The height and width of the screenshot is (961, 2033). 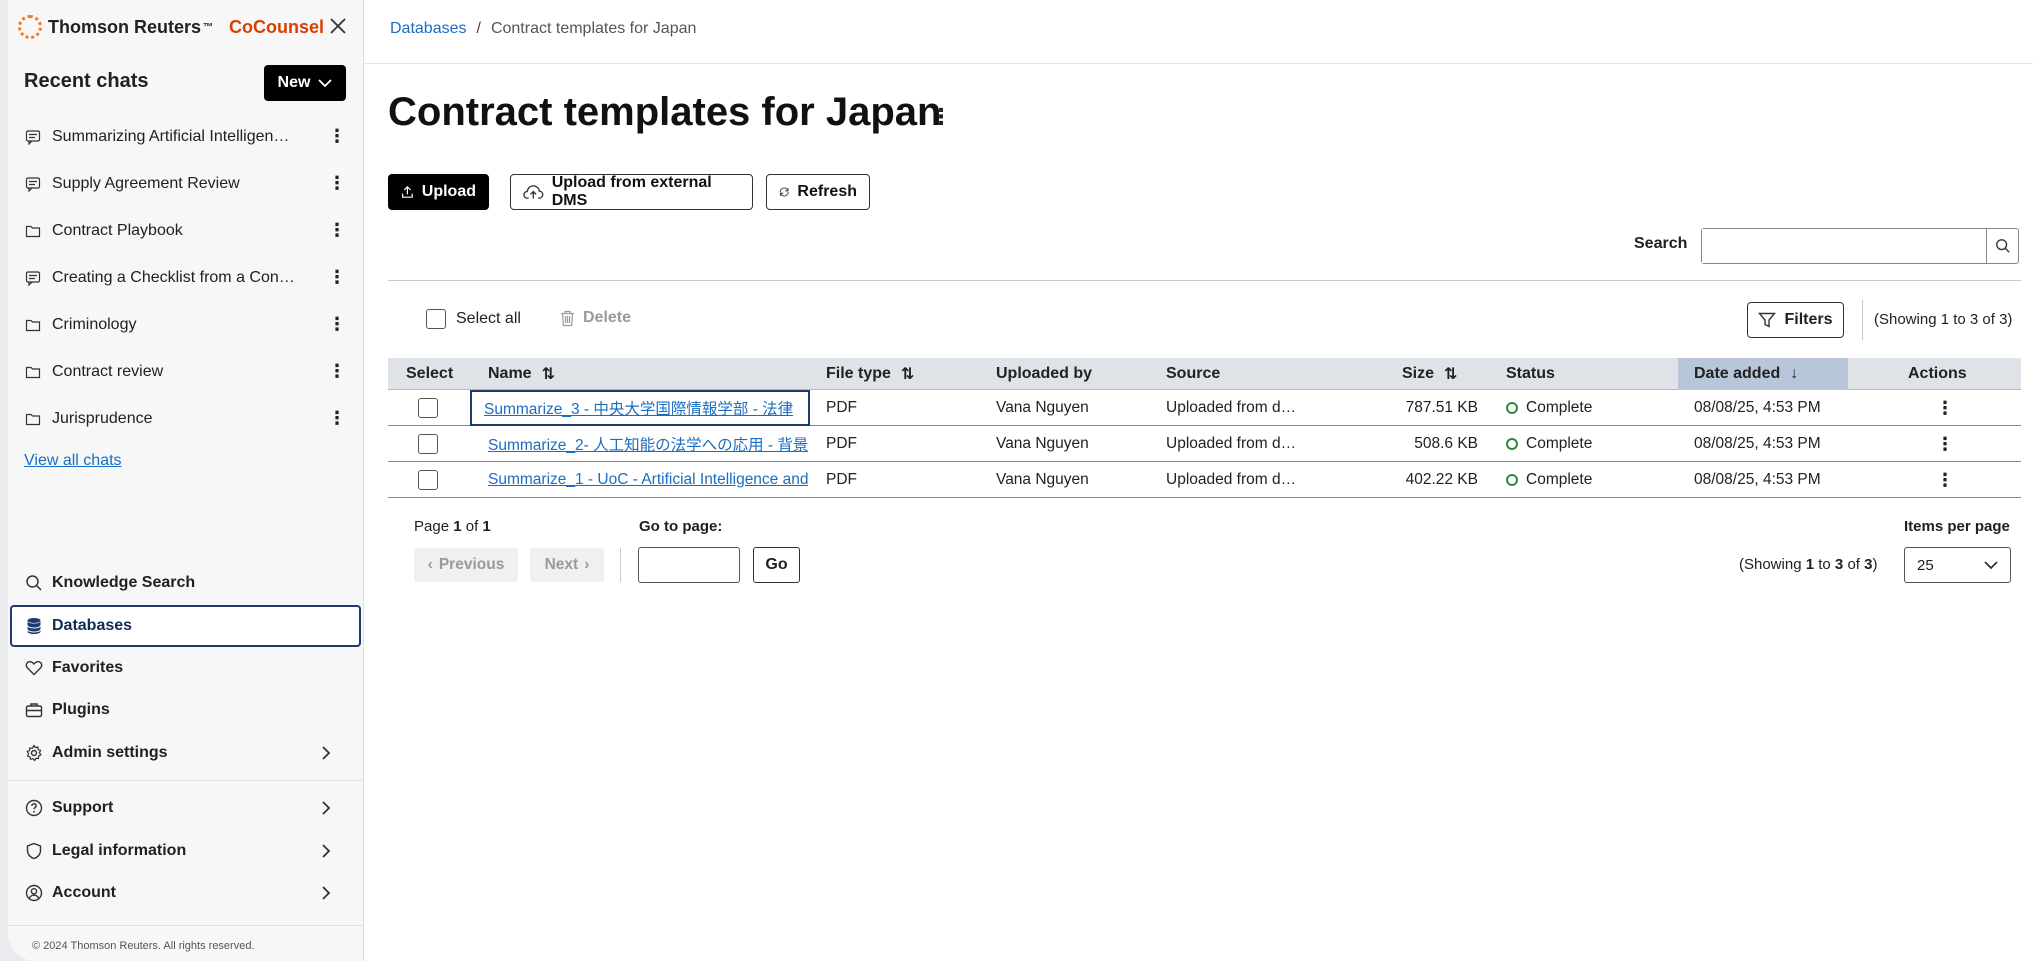 I want to click on refresh-icon, so click(x=784, y=192).